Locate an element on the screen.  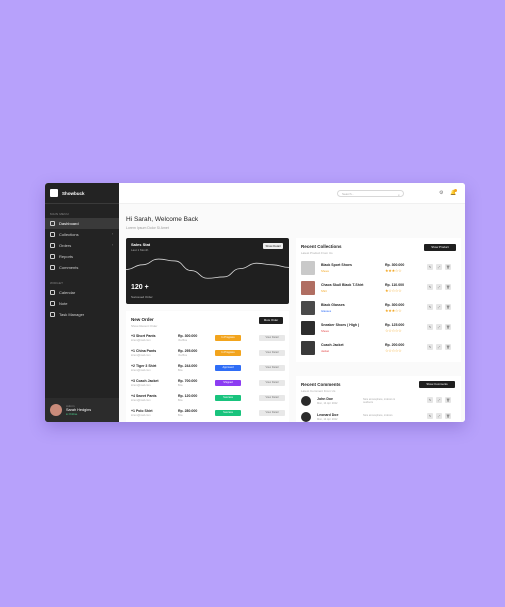
comment-text: Nice atmosphere, indoors & outdoors is located at coordinates (379, 401).